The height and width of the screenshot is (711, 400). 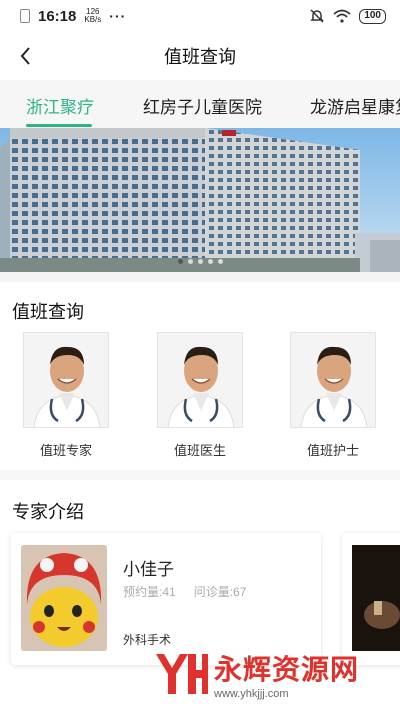 I want to click on duty-nurse-button: 值班护士, so click(x=333, y=395).